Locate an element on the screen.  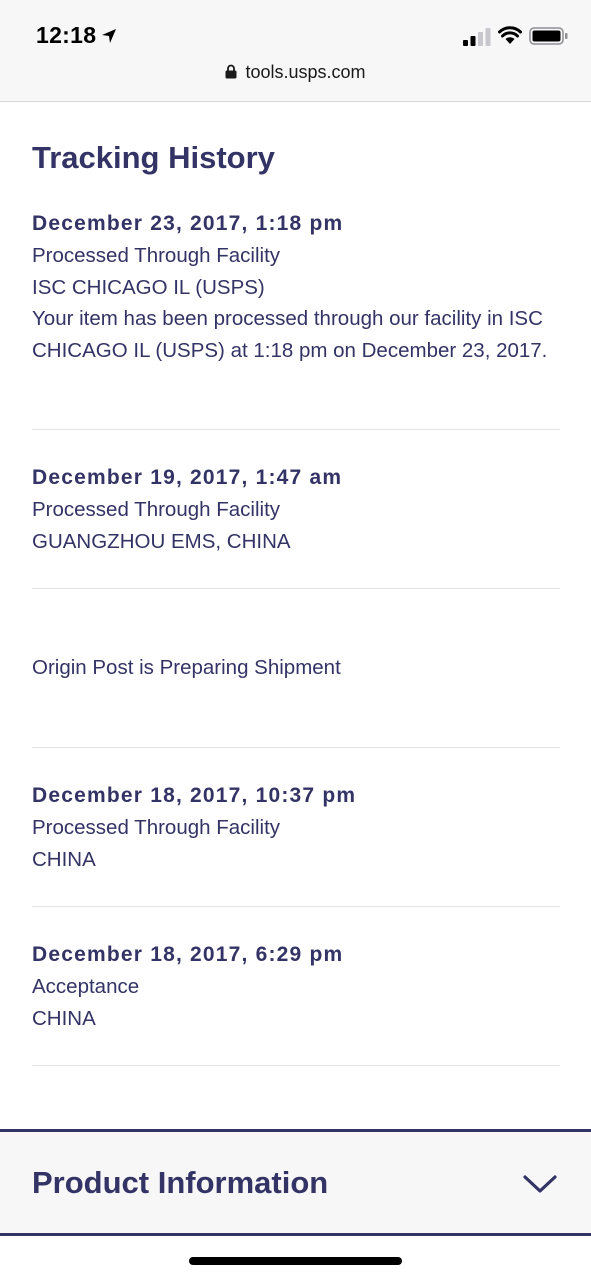
event-status: Acceptance is located at coordinates (86, 986).